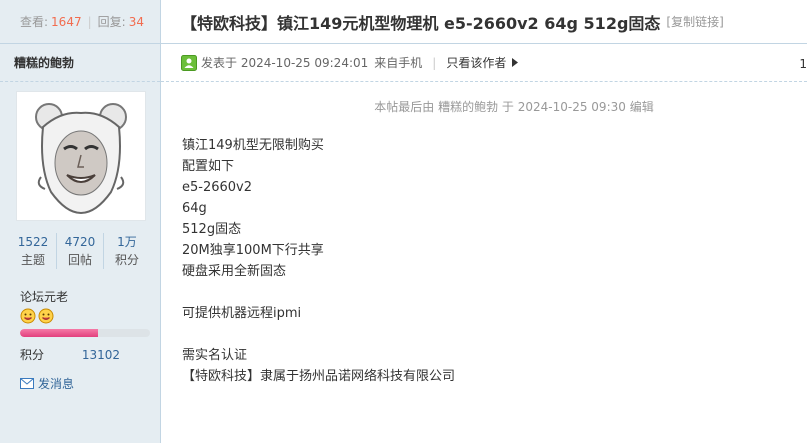 The height and width of the screenshot is (443, 807). What do you see at coordinates (208, 166) in the screenshot?
I see `post-line: 配置如下` at bounding box center [208, 166].